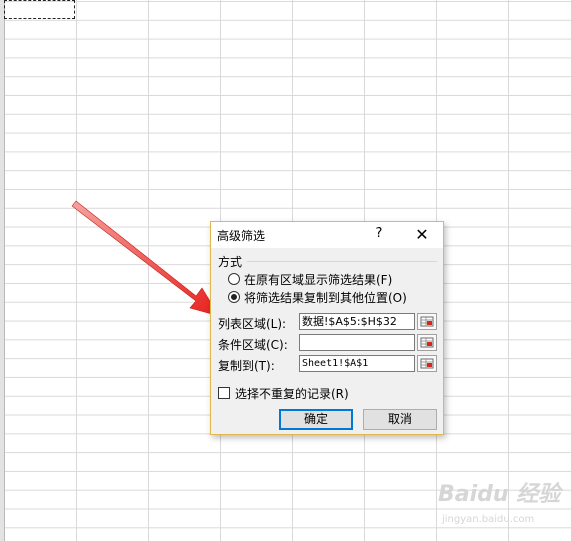 The height and width of the screenshot is (541, 571). What do you see at coordinates (427, 363) in the screenshot?
I see `copy-to-collapse-icon` at bounding box center [427, 363].